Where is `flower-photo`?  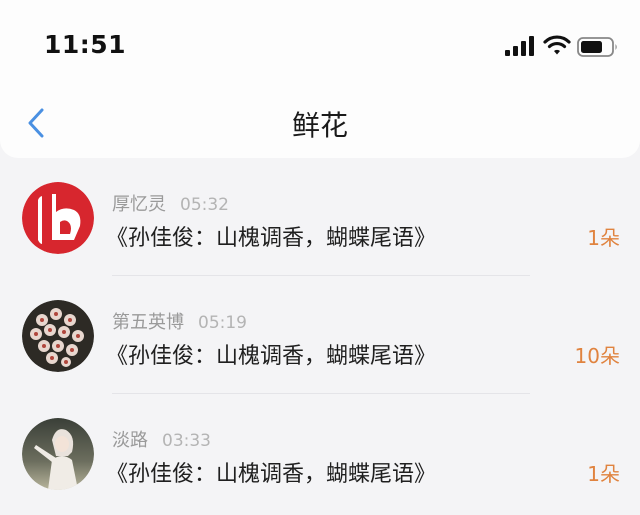 flower-photo is located at coordinates (58, 336).